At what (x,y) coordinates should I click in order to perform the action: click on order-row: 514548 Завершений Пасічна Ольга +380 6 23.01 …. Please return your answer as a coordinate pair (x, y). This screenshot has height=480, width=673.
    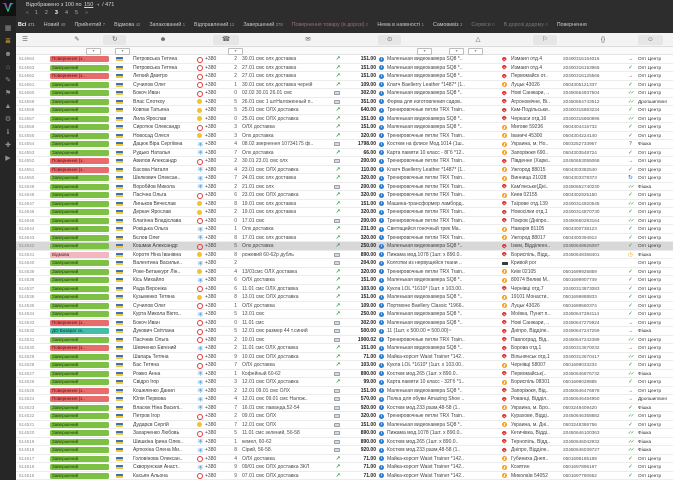
    Looking at the image, I should click on (344, 195).